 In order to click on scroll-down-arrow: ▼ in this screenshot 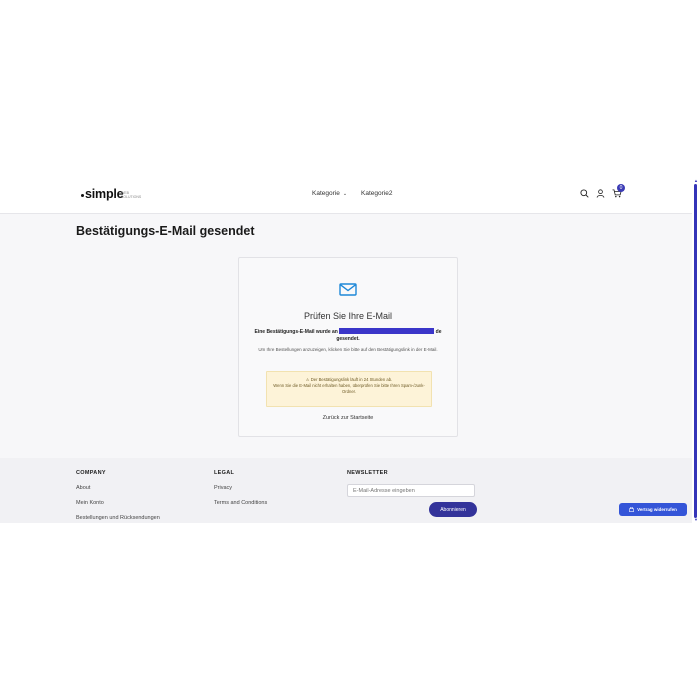, I will do `click(696, 519)`.